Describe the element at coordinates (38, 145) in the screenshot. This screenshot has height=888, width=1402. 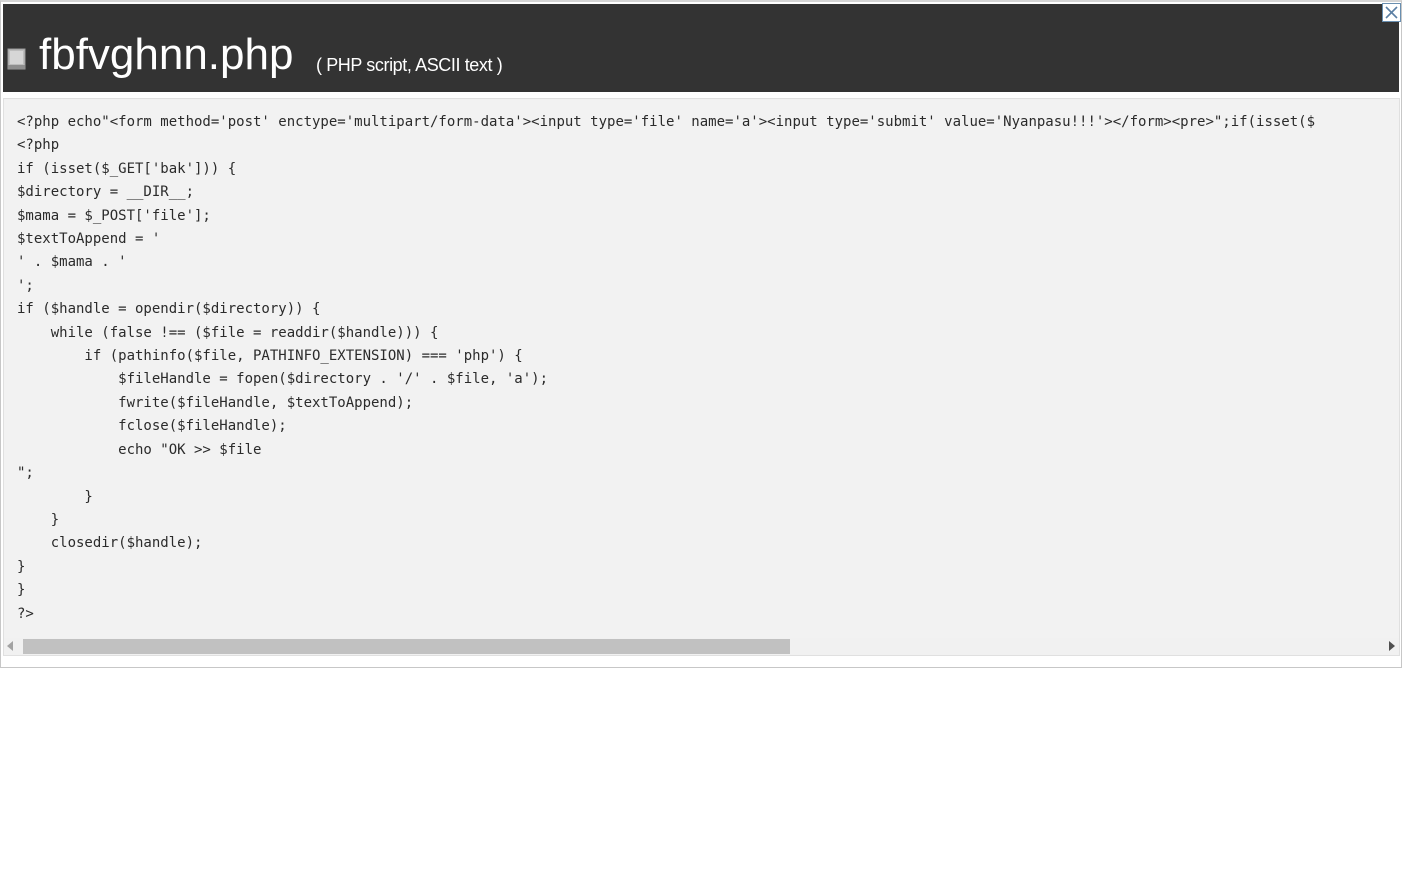
I see `code-line: <?php` at that location.